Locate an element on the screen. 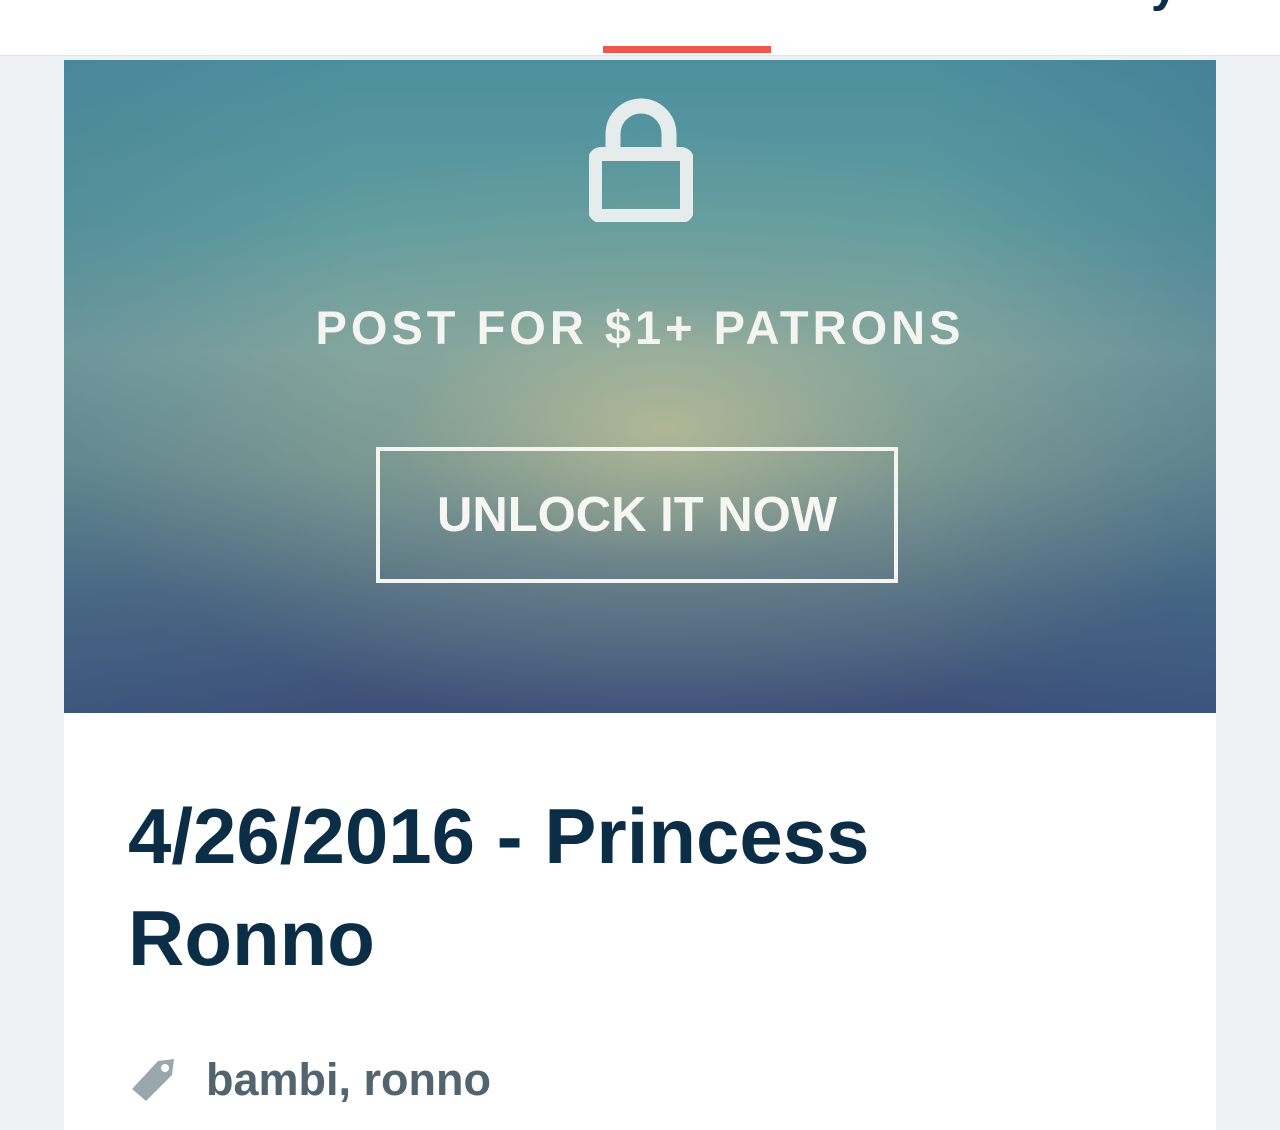 The image size is (1280, 1130). patron-tier-label: POST FOR $1+ PATRONS is located at coordinates (640, 327).